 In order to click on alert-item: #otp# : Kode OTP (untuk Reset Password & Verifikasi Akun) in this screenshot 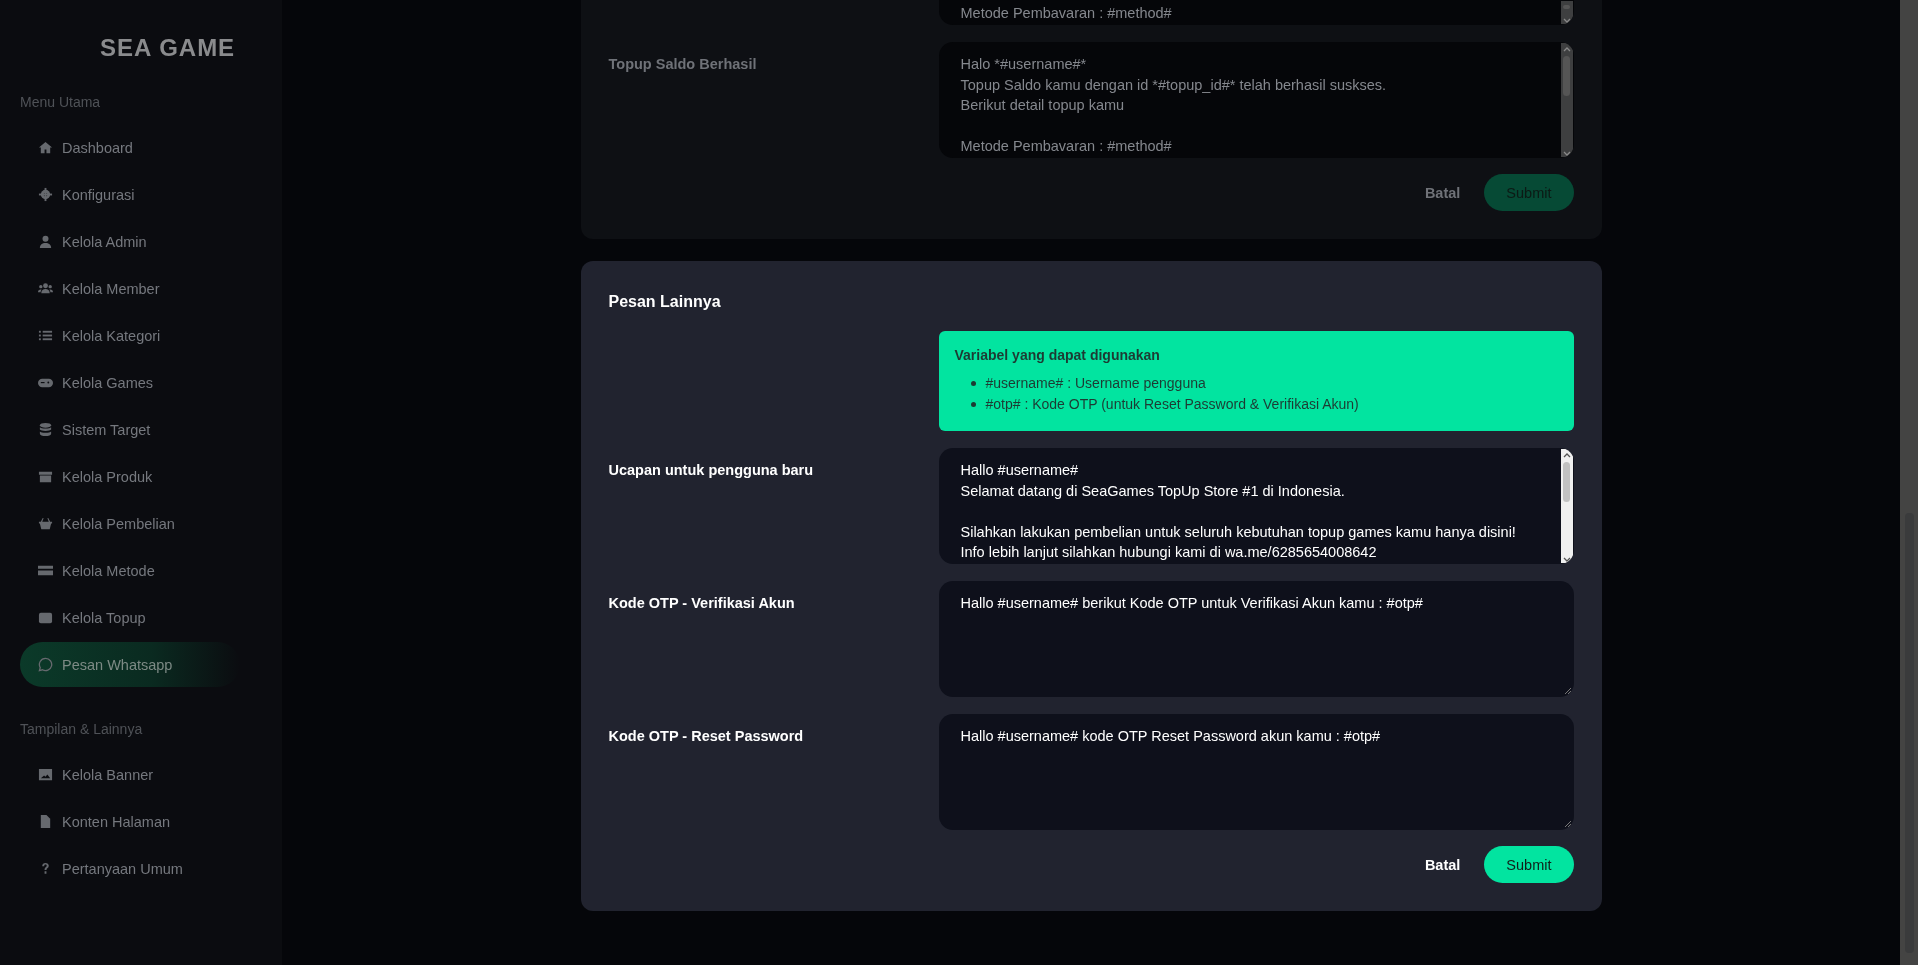, I will do `click(1172, 404)`.